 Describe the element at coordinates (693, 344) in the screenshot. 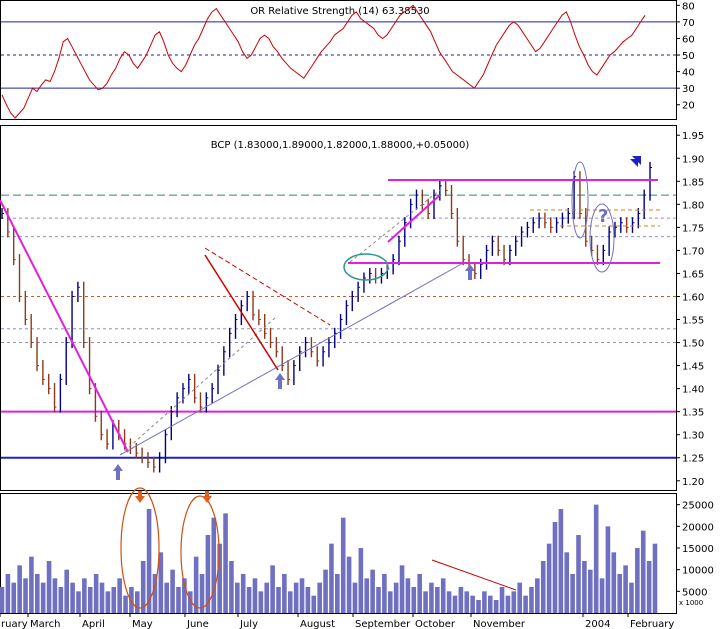

I see `price-tick-label-1.5: 1.50` at that location.